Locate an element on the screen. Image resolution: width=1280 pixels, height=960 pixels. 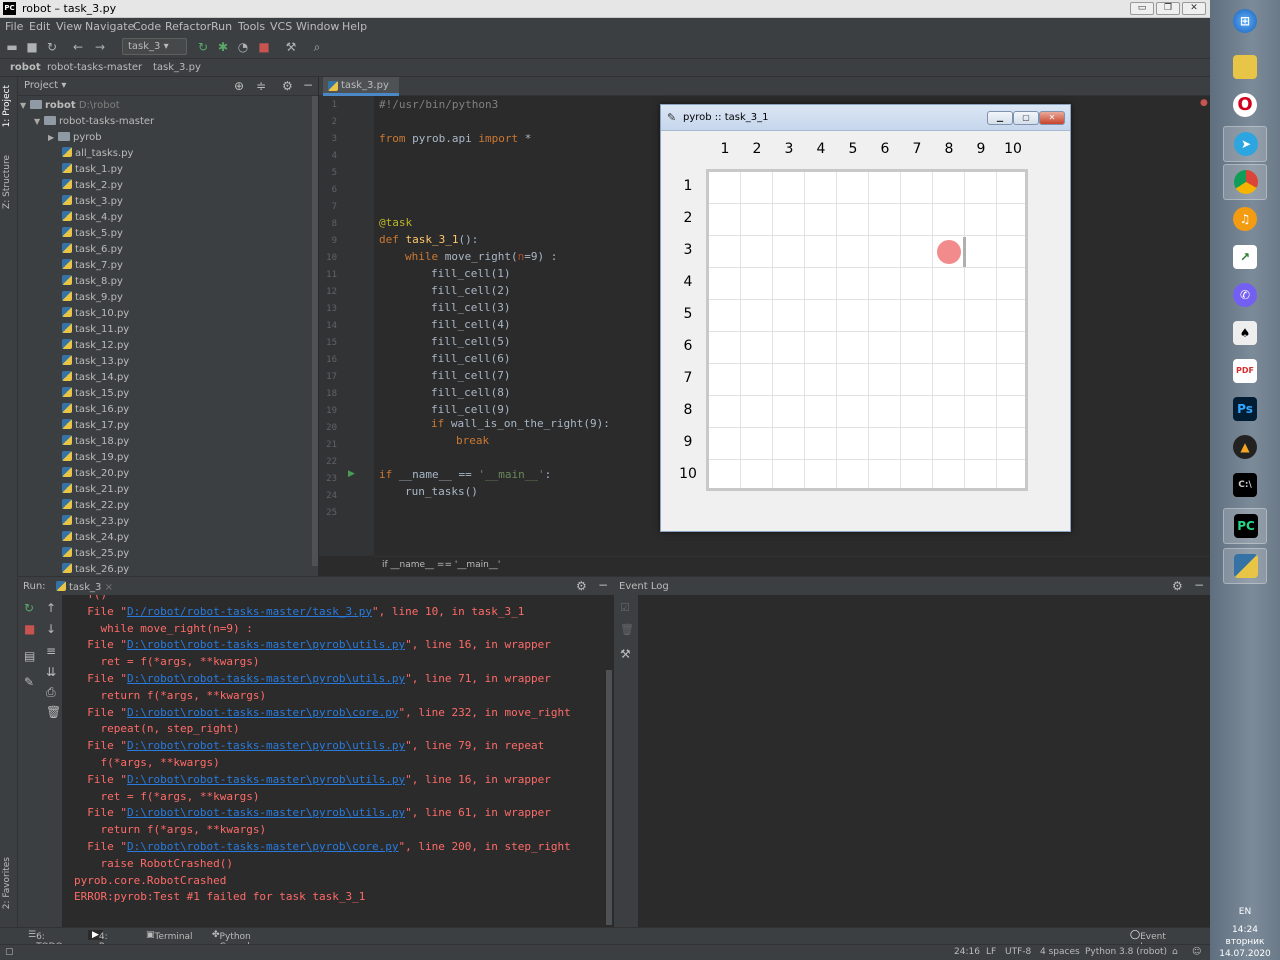
tab-terminal: ▣ Terminal is located at coordinates (169, 936).